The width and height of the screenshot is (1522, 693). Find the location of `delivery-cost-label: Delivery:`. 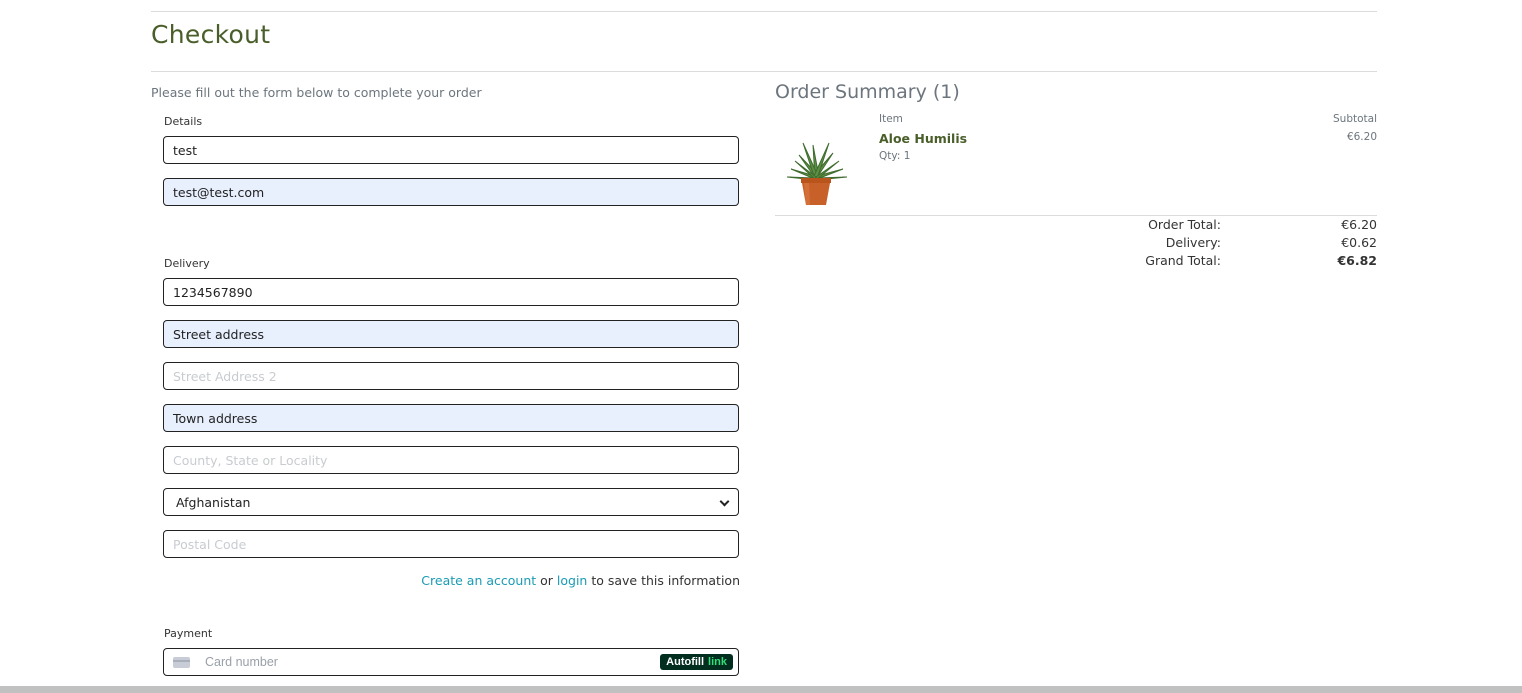

delivery-cost-label: Delivery: is located at coordinates (1193, 242).